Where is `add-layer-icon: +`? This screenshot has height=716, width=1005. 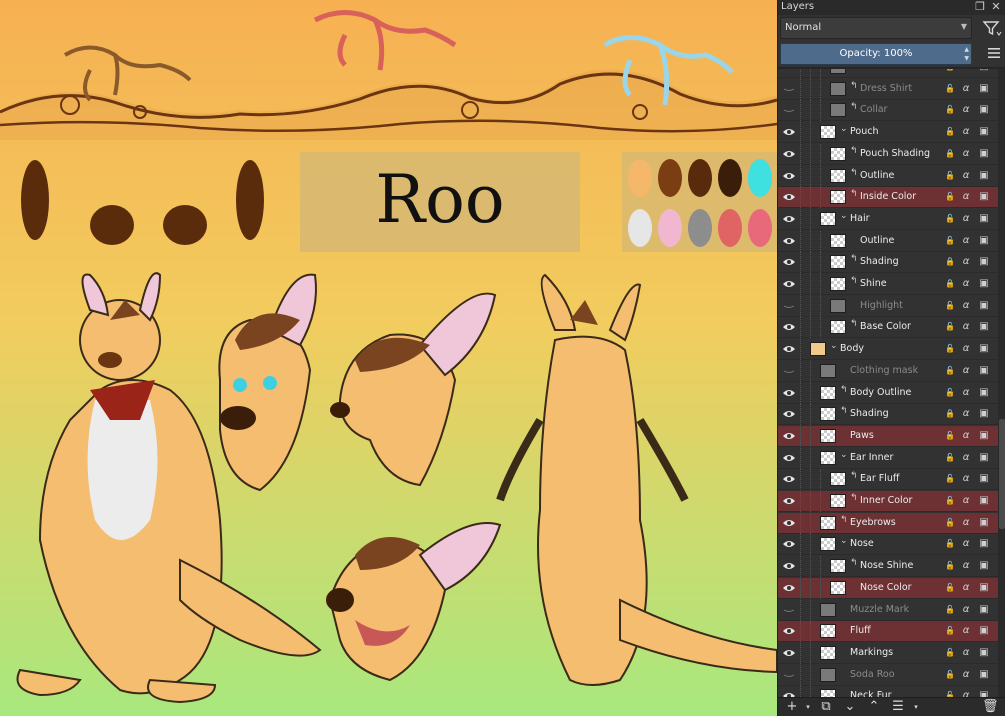
add-layer-icon: + is located at coordinates (792, 707).